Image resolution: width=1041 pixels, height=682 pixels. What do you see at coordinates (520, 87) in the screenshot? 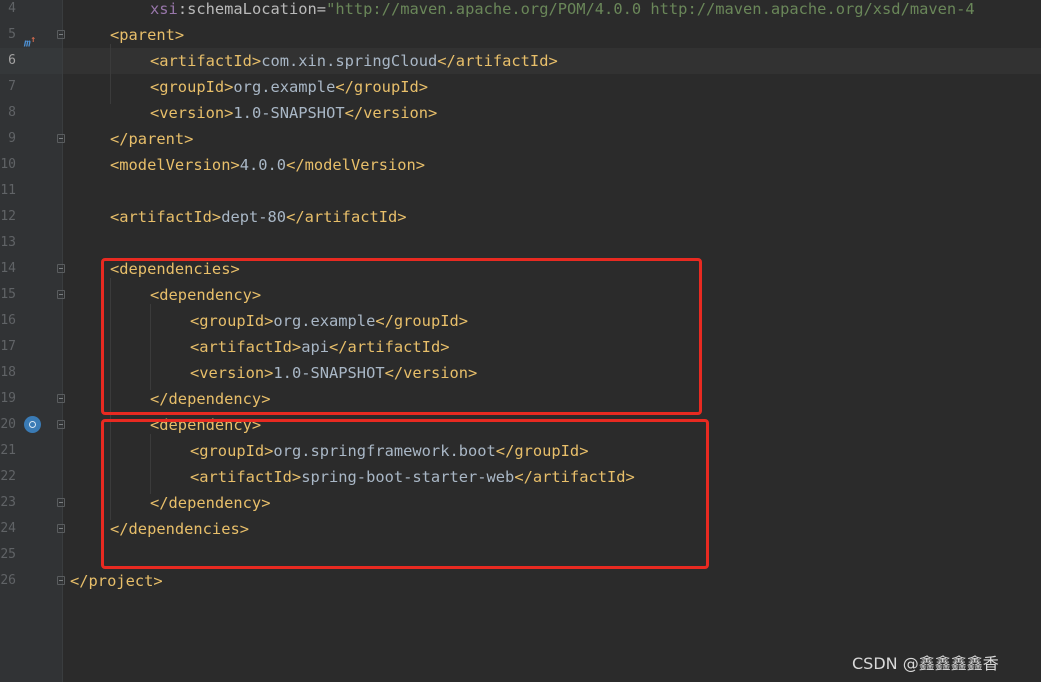
I see `code-line: 7 <groupId>org.example</groupId>` at bounding box center [520, 87].